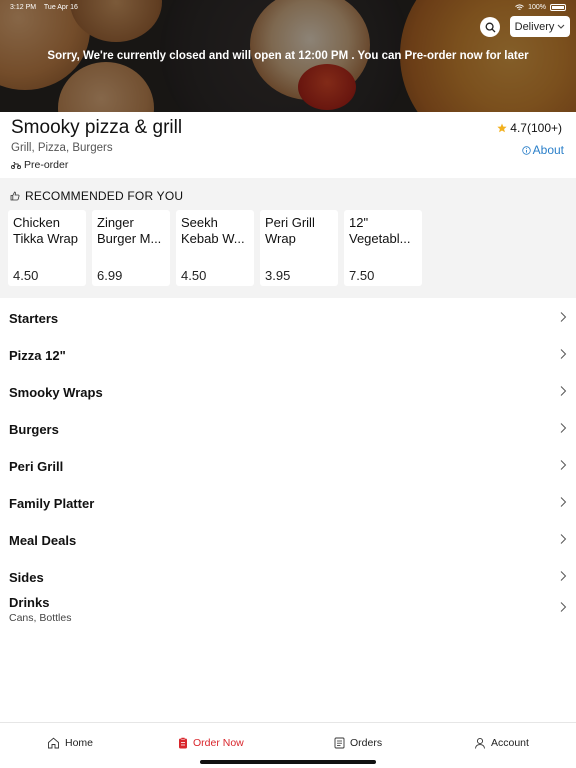 The height and width of the screenshot is (768, 576). What do you see at coordinates (26, 577) in the screenshot?
I see `category-label: Sides` at bounding box center [26, 577].